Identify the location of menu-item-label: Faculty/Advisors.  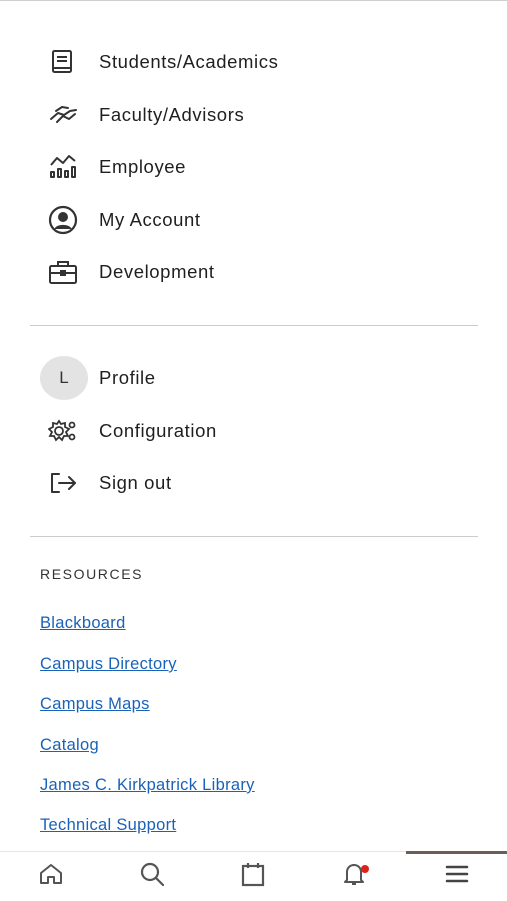
(172, 114).